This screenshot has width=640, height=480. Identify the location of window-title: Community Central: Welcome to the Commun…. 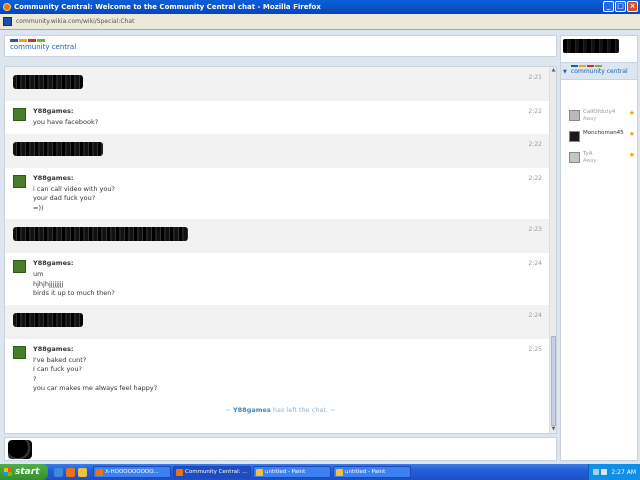
(167, 7).